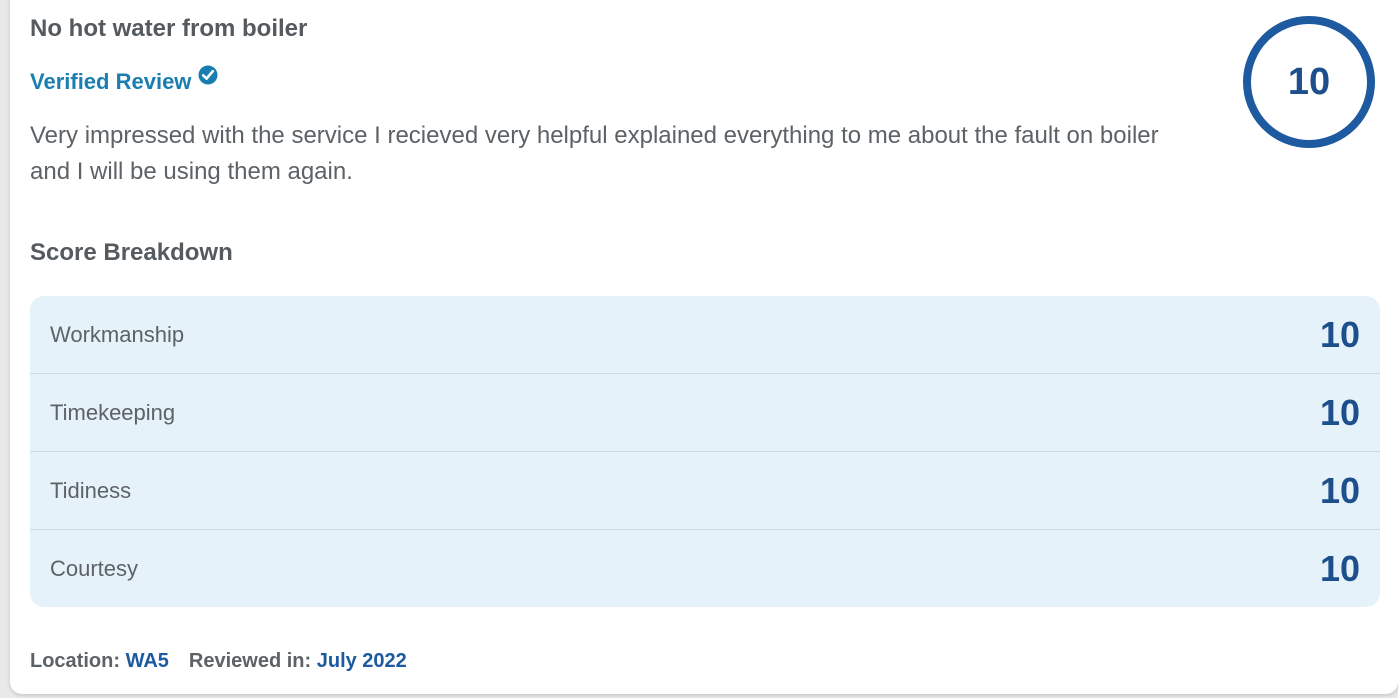 This screenshot has width=1398, height=698. I want to click on score-breakdown-heading: Score Breakdown, so click(131, 252).